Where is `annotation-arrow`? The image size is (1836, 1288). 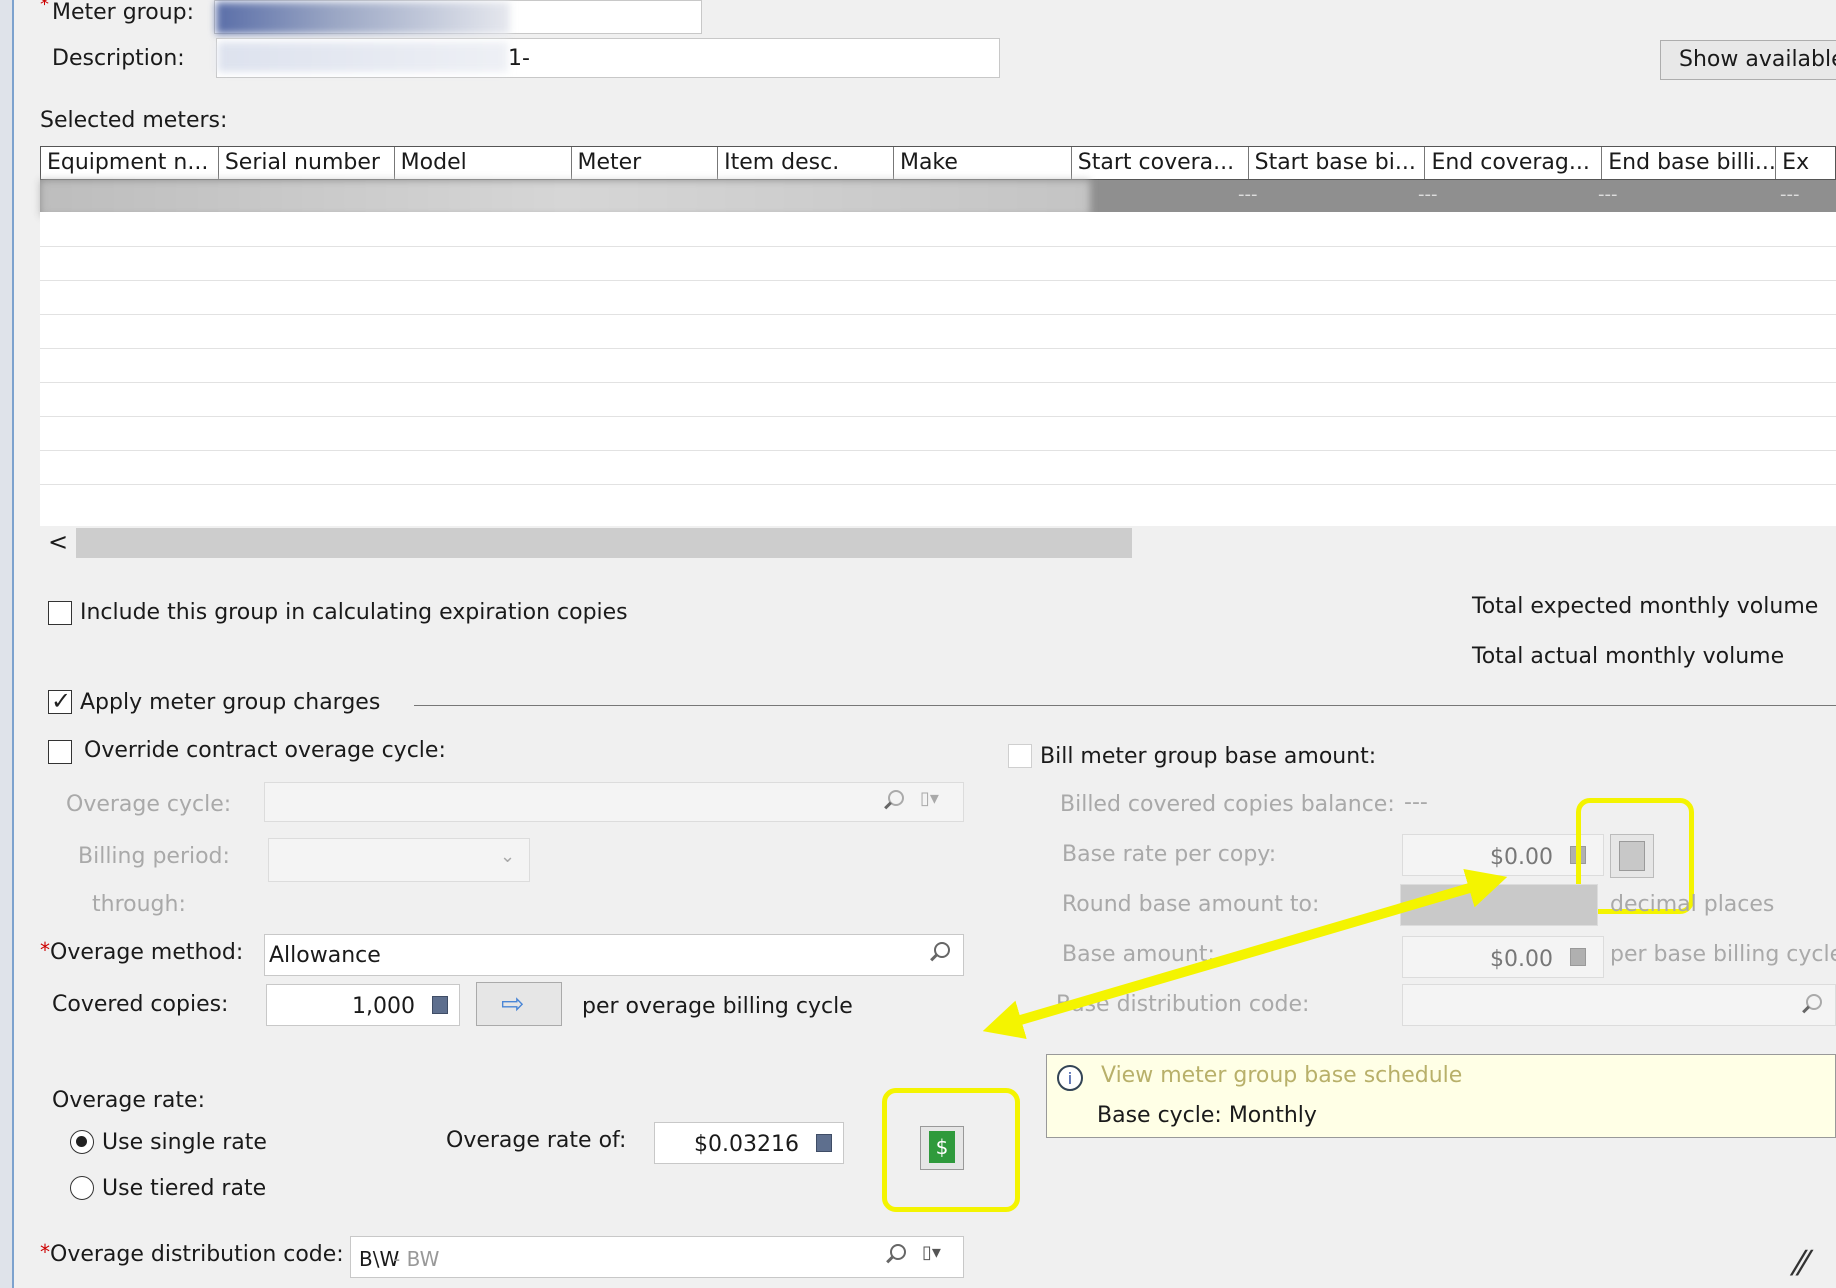 annotation-arrow is located at coordinates (1245, 954).